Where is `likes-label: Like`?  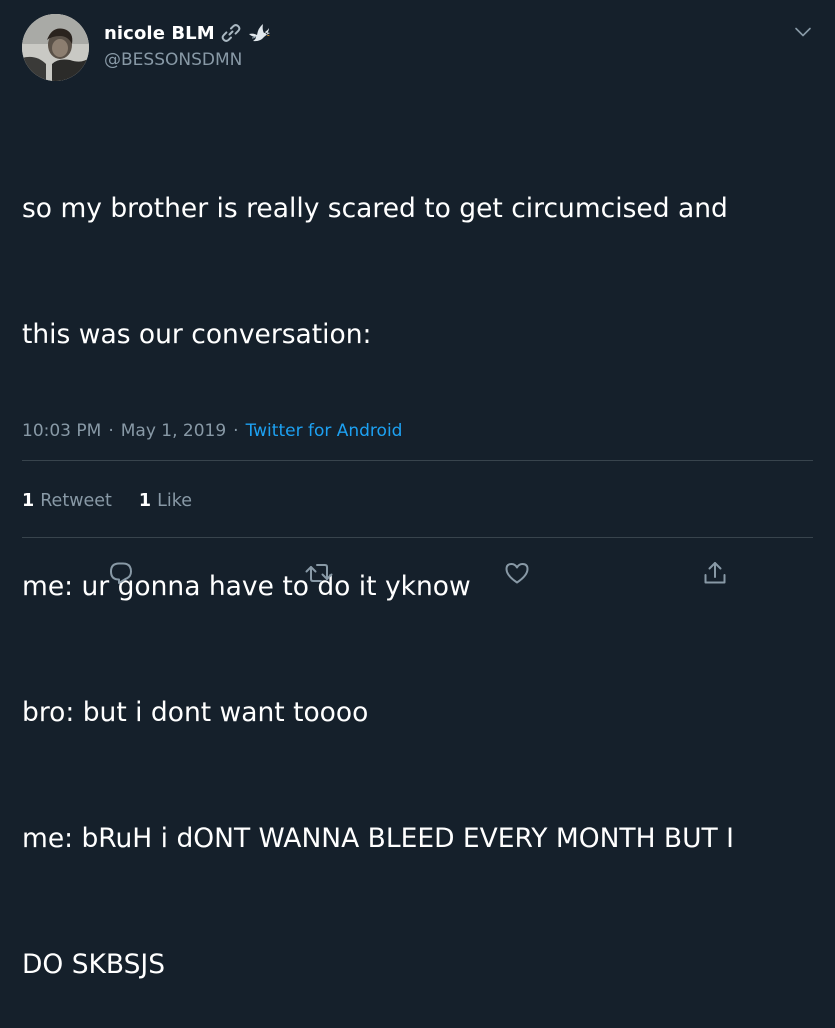
likes-label: Like is located at coordinates (174, 501).